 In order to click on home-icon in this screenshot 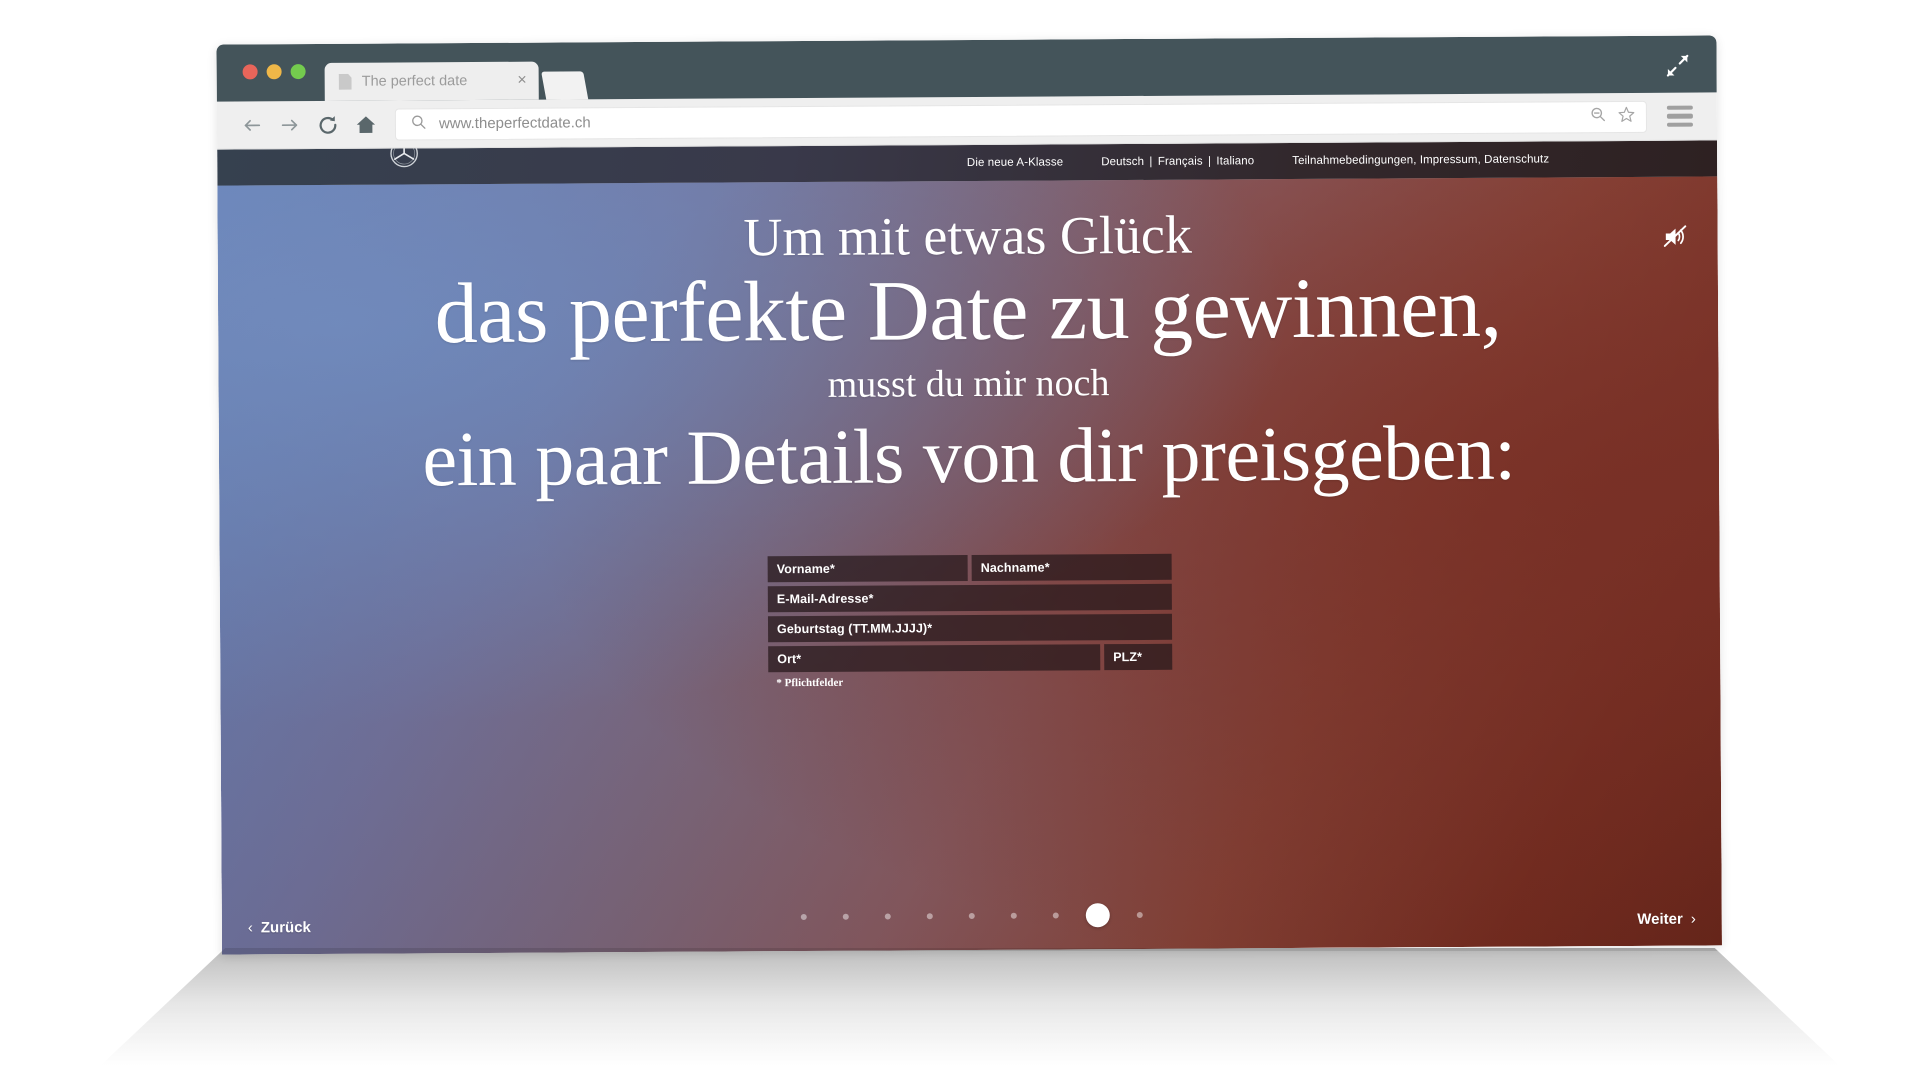, I will do `click(366, 124)`.